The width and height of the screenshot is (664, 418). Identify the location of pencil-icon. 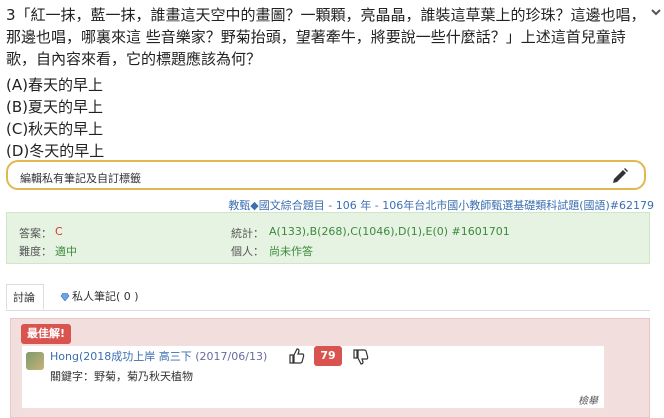
(620, 176).